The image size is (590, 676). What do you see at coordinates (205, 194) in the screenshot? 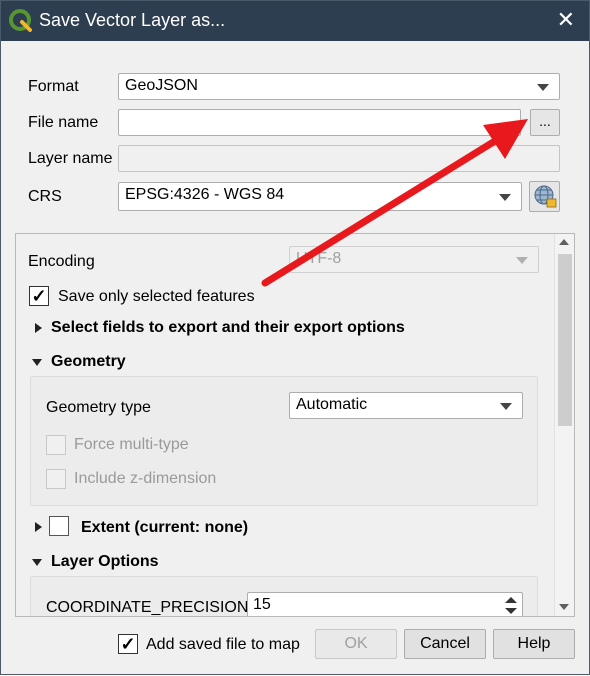
I see `crs-combo-value: EPSG:4326 - WGS 84` at bounding box center [205, 194].